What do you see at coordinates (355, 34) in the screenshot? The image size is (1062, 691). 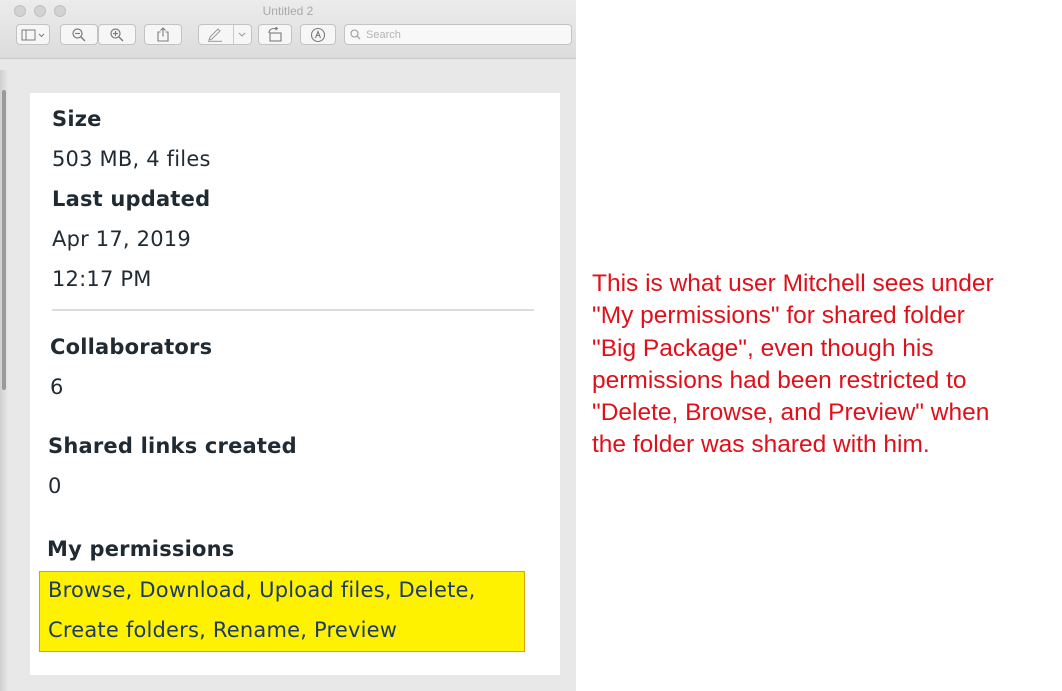 I see `search-icon` at bounding box center [355, 34].